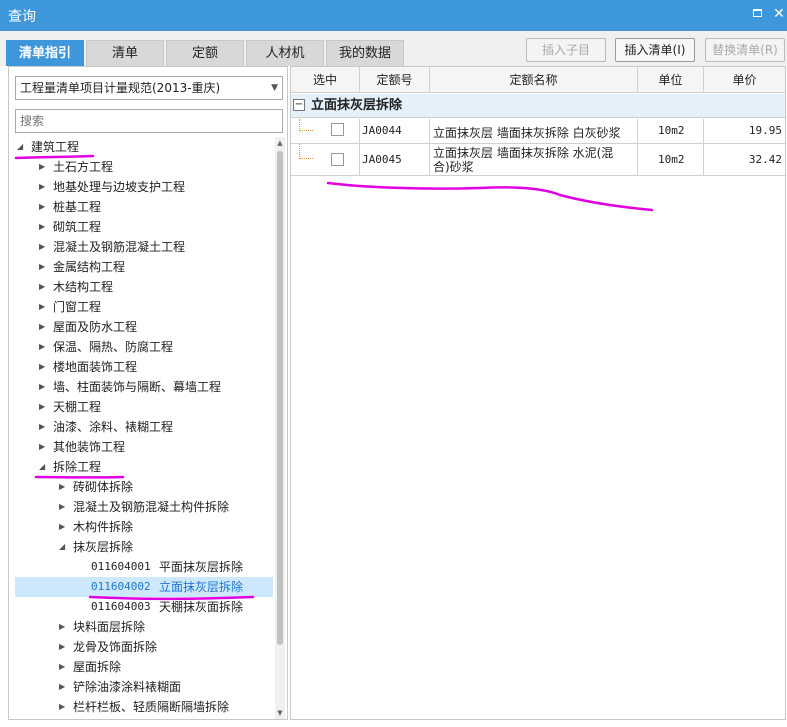  Describe the element at coordinates (745, 50) in the screenshot. I see `replace-list-button: 替换清单(R)` at that location.